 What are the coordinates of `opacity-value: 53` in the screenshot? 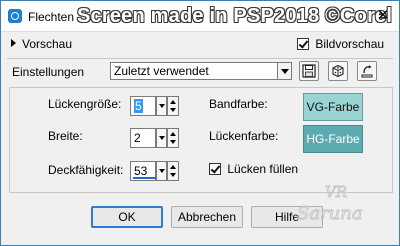 It's located at (141, 171).